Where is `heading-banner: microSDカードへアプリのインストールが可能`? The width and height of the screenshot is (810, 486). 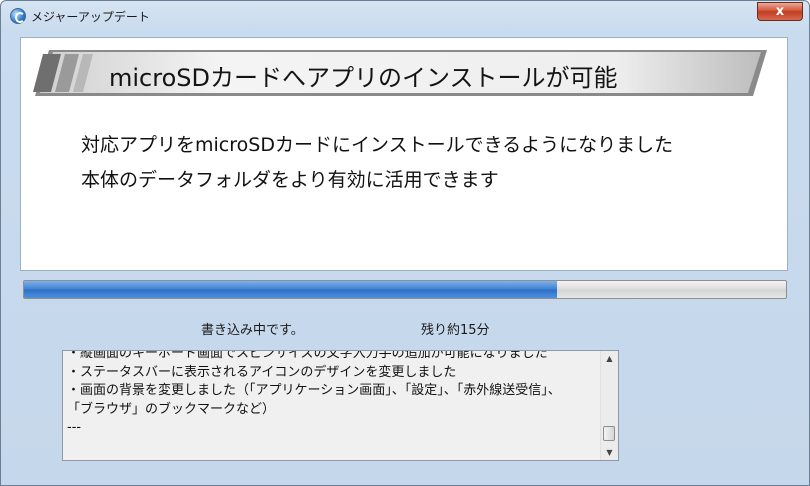
heading-banner: microSDカードへアプリのインストールが可能 is located at coordinates (401, 73).